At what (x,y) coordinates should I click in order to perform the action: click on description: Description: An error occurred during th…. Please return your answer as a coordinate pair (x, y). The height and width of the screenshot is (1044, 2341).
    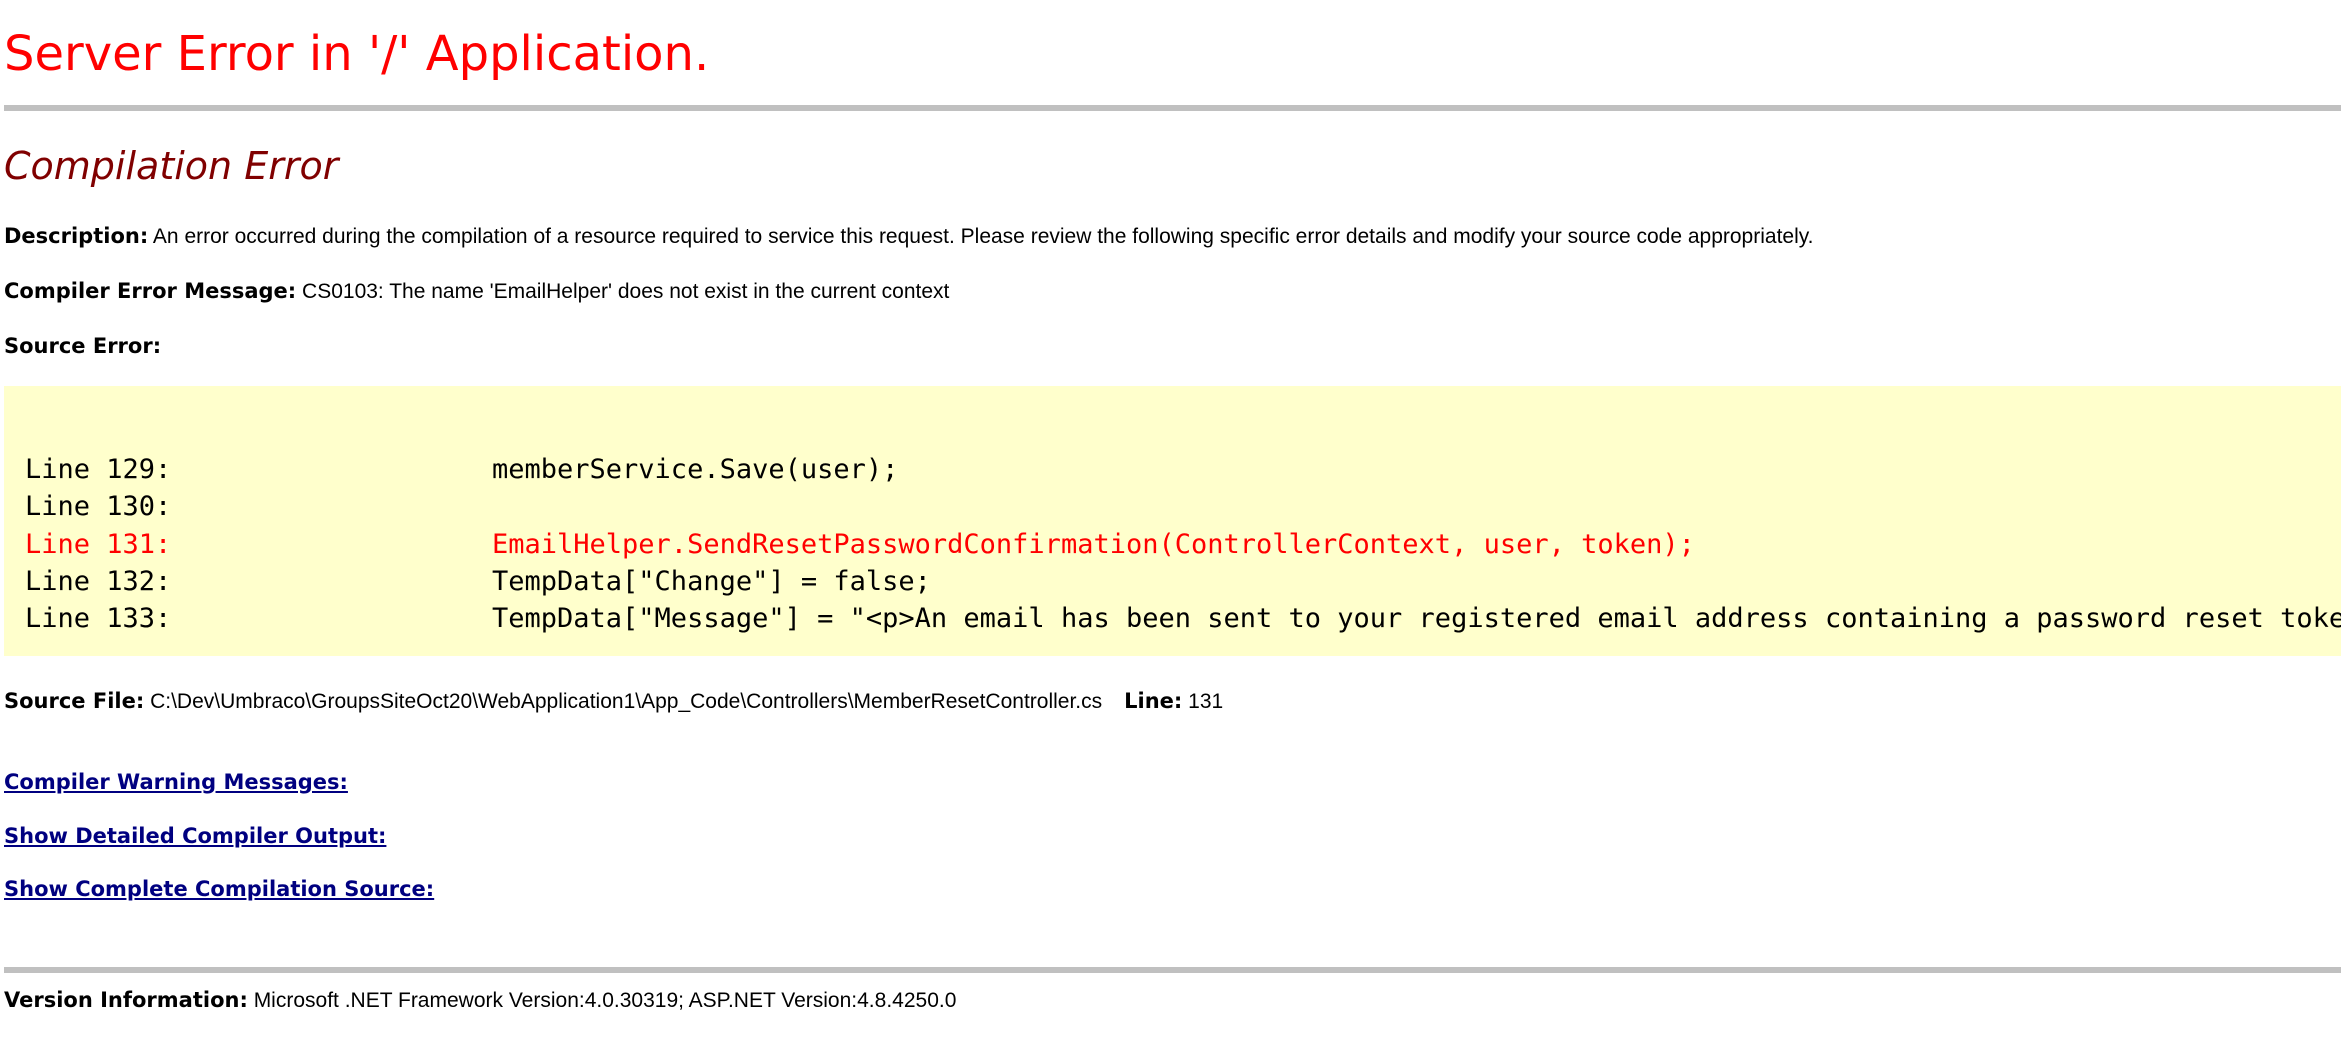
    Looking at the image, I should click on (909, 236).